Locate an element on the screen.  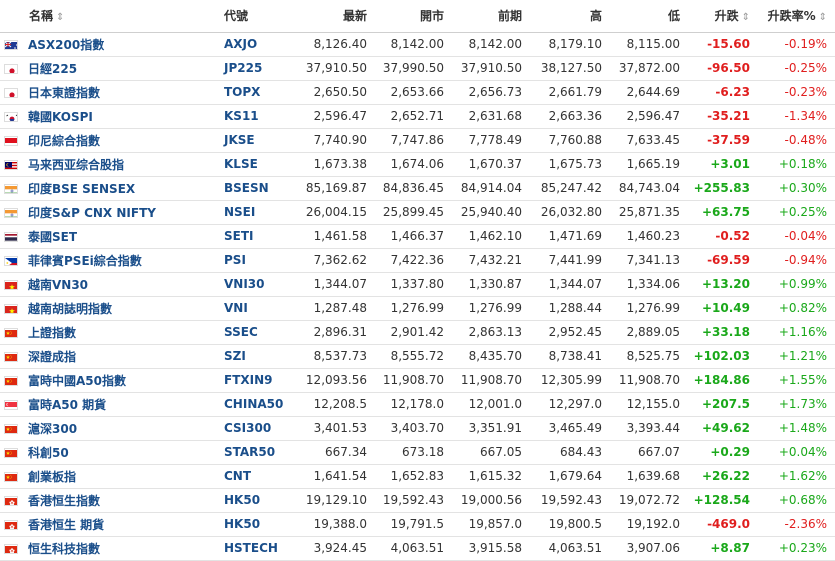
index-name-link: 恒生科技指數 is located at coordinates (64, 549).